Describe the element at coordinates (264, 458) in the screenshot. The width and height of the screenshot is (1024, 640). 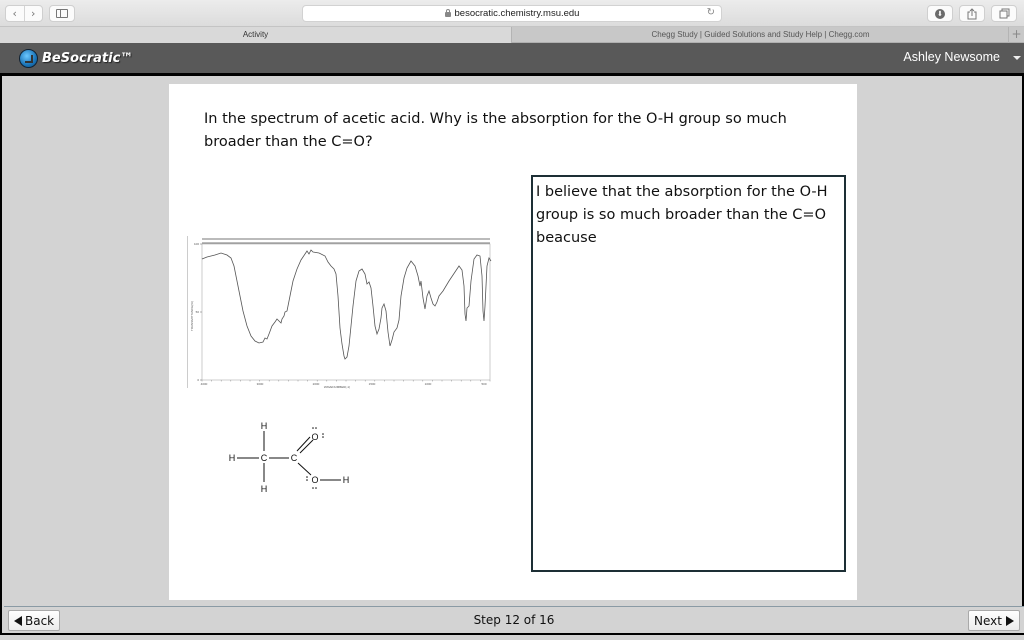
I see `atom-c-methyl: C` at that location.